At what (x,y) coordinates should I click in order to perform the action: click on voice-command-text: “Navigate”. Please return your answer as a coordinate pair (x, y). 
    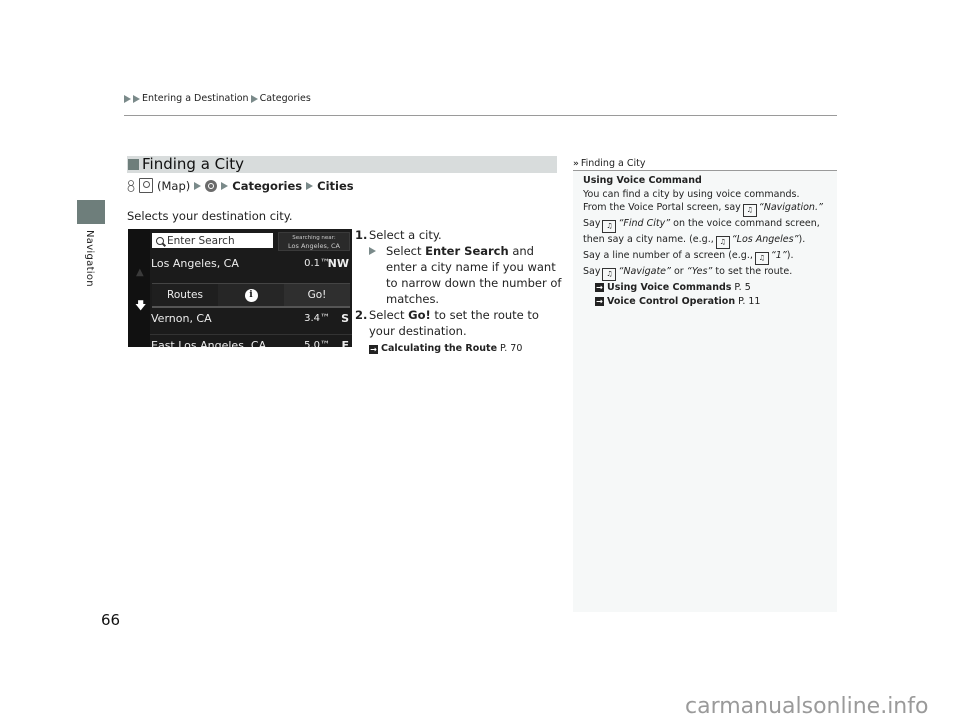
    Looking at the image, I should click on (644, 271).